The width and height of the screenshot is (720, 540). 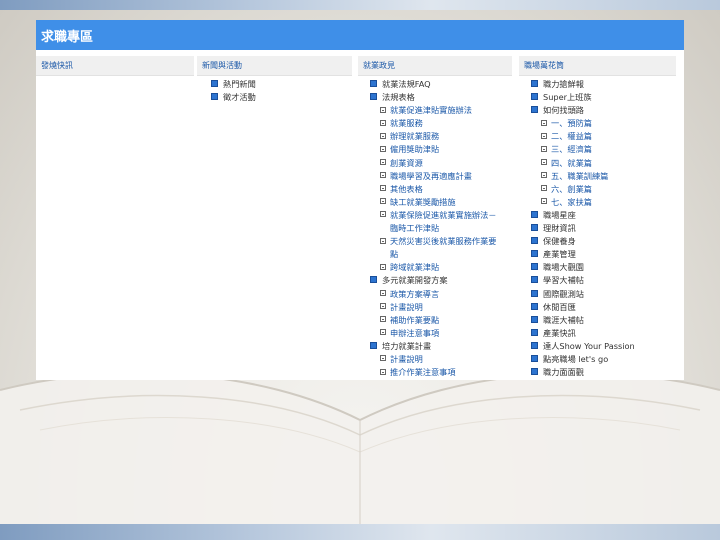 I want to click on menu-item: 理財資訊, so click(x=603, y=228).